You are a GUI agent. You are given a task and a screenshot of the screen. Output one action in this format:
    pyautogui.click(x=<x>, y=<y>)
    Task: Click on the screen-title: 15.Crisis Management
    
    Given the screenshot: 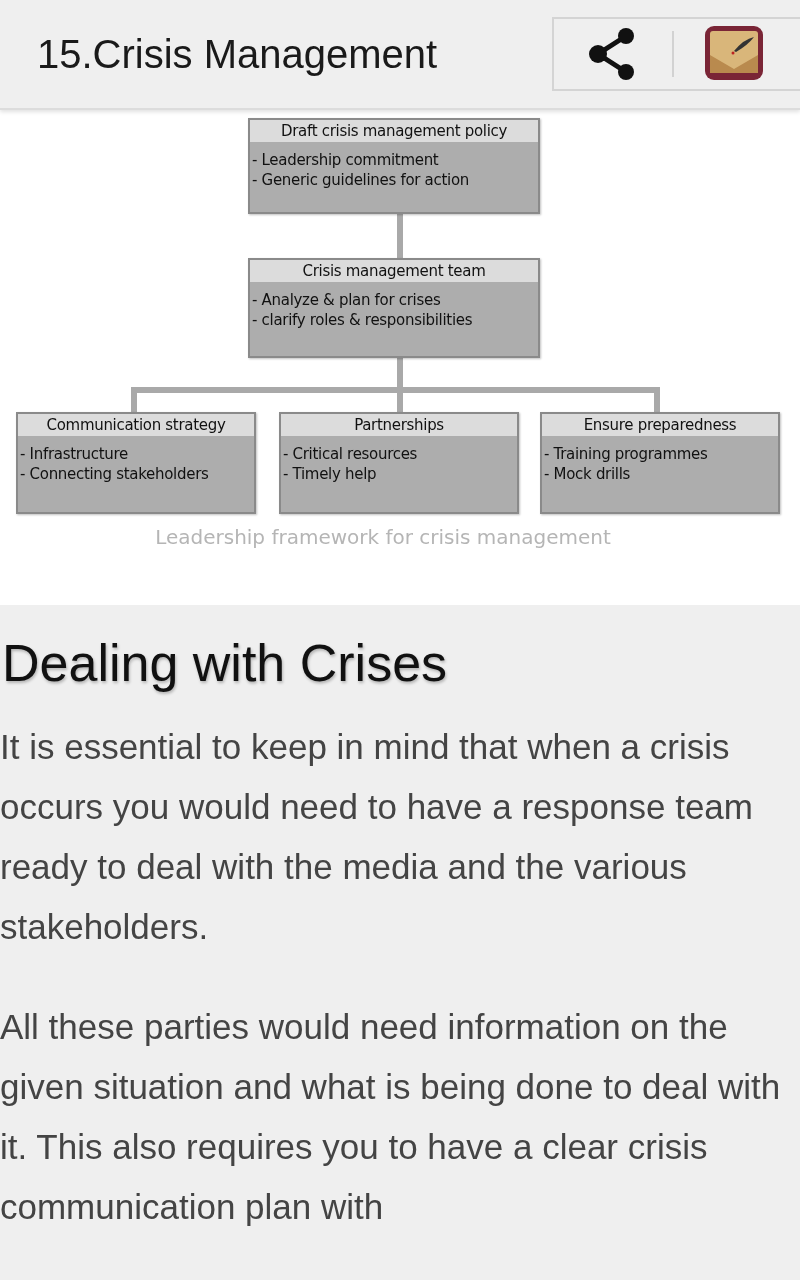 What is the action you would take?
    pyautogui.click(x=237, y=54)
    